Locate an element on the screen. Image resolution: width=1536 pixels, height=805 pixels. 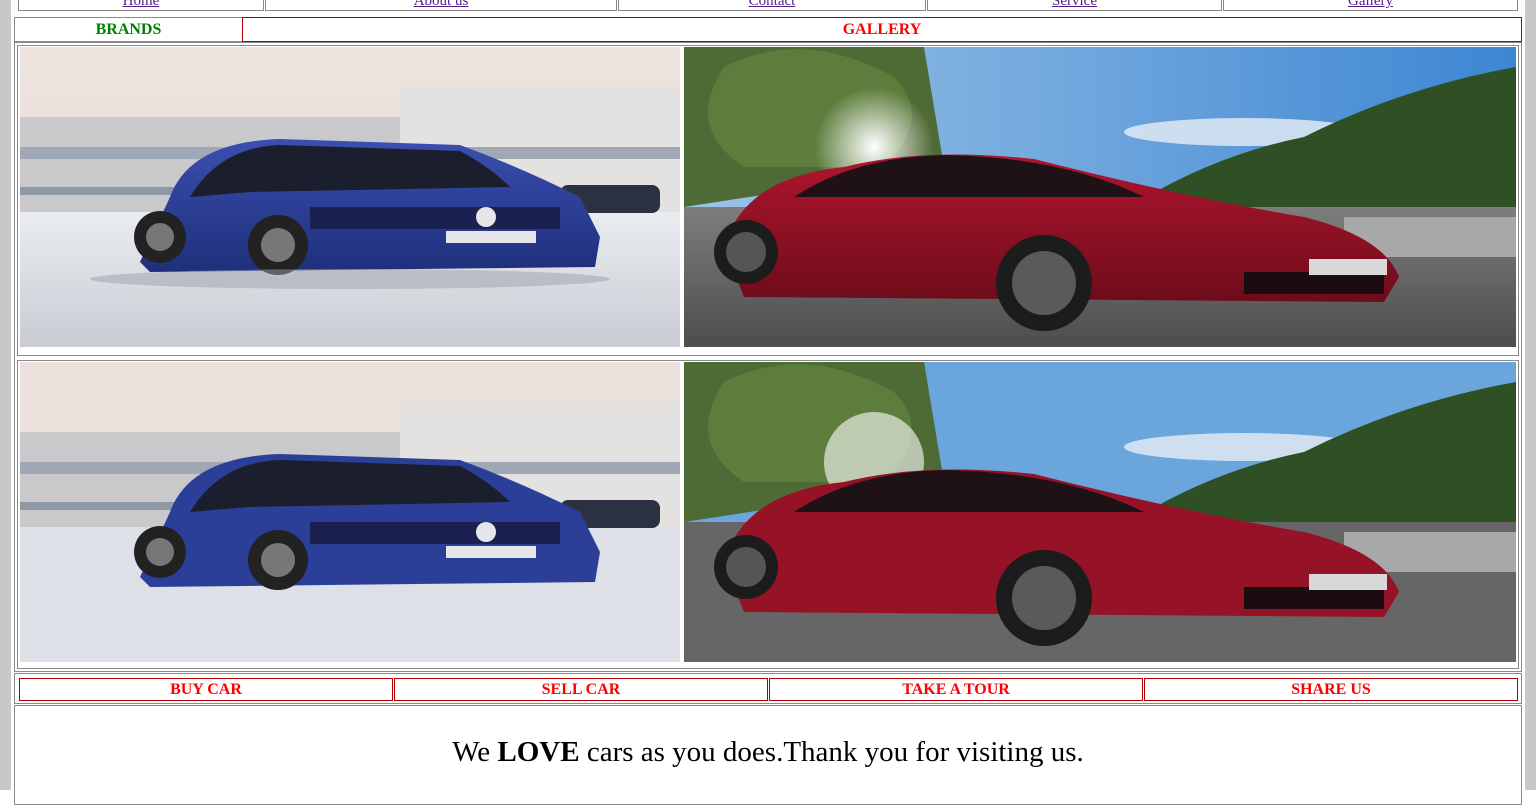
take-a-tour-button: TAKE A TOUR is located at coordinates (956, 689).